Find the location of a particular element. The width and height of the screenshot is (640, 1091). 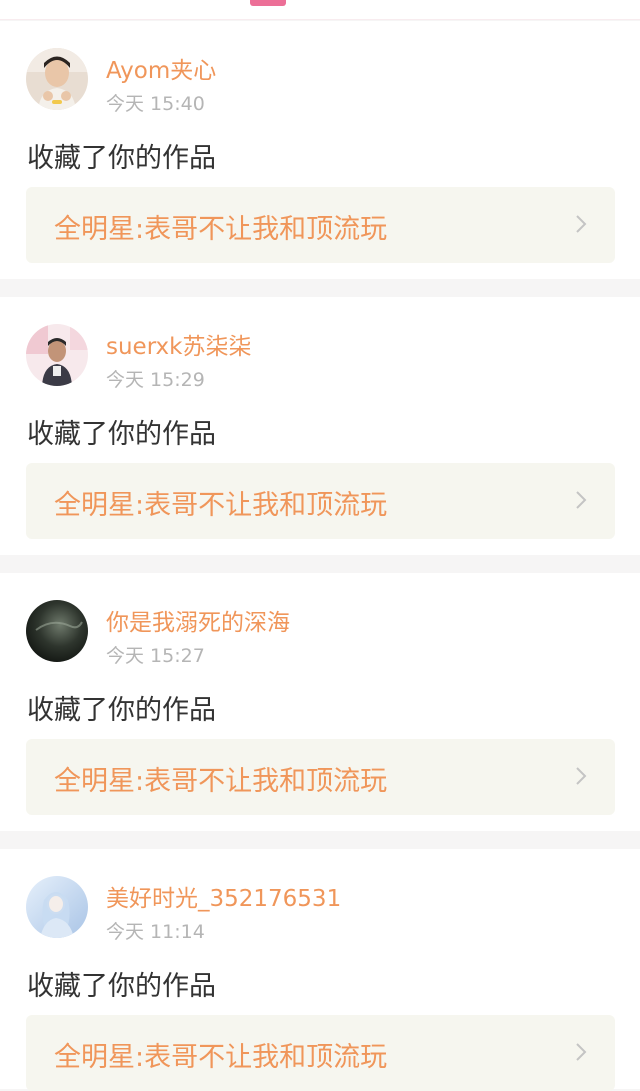

username: suerxk苏柒柒 is located at coordinates (178, 344).